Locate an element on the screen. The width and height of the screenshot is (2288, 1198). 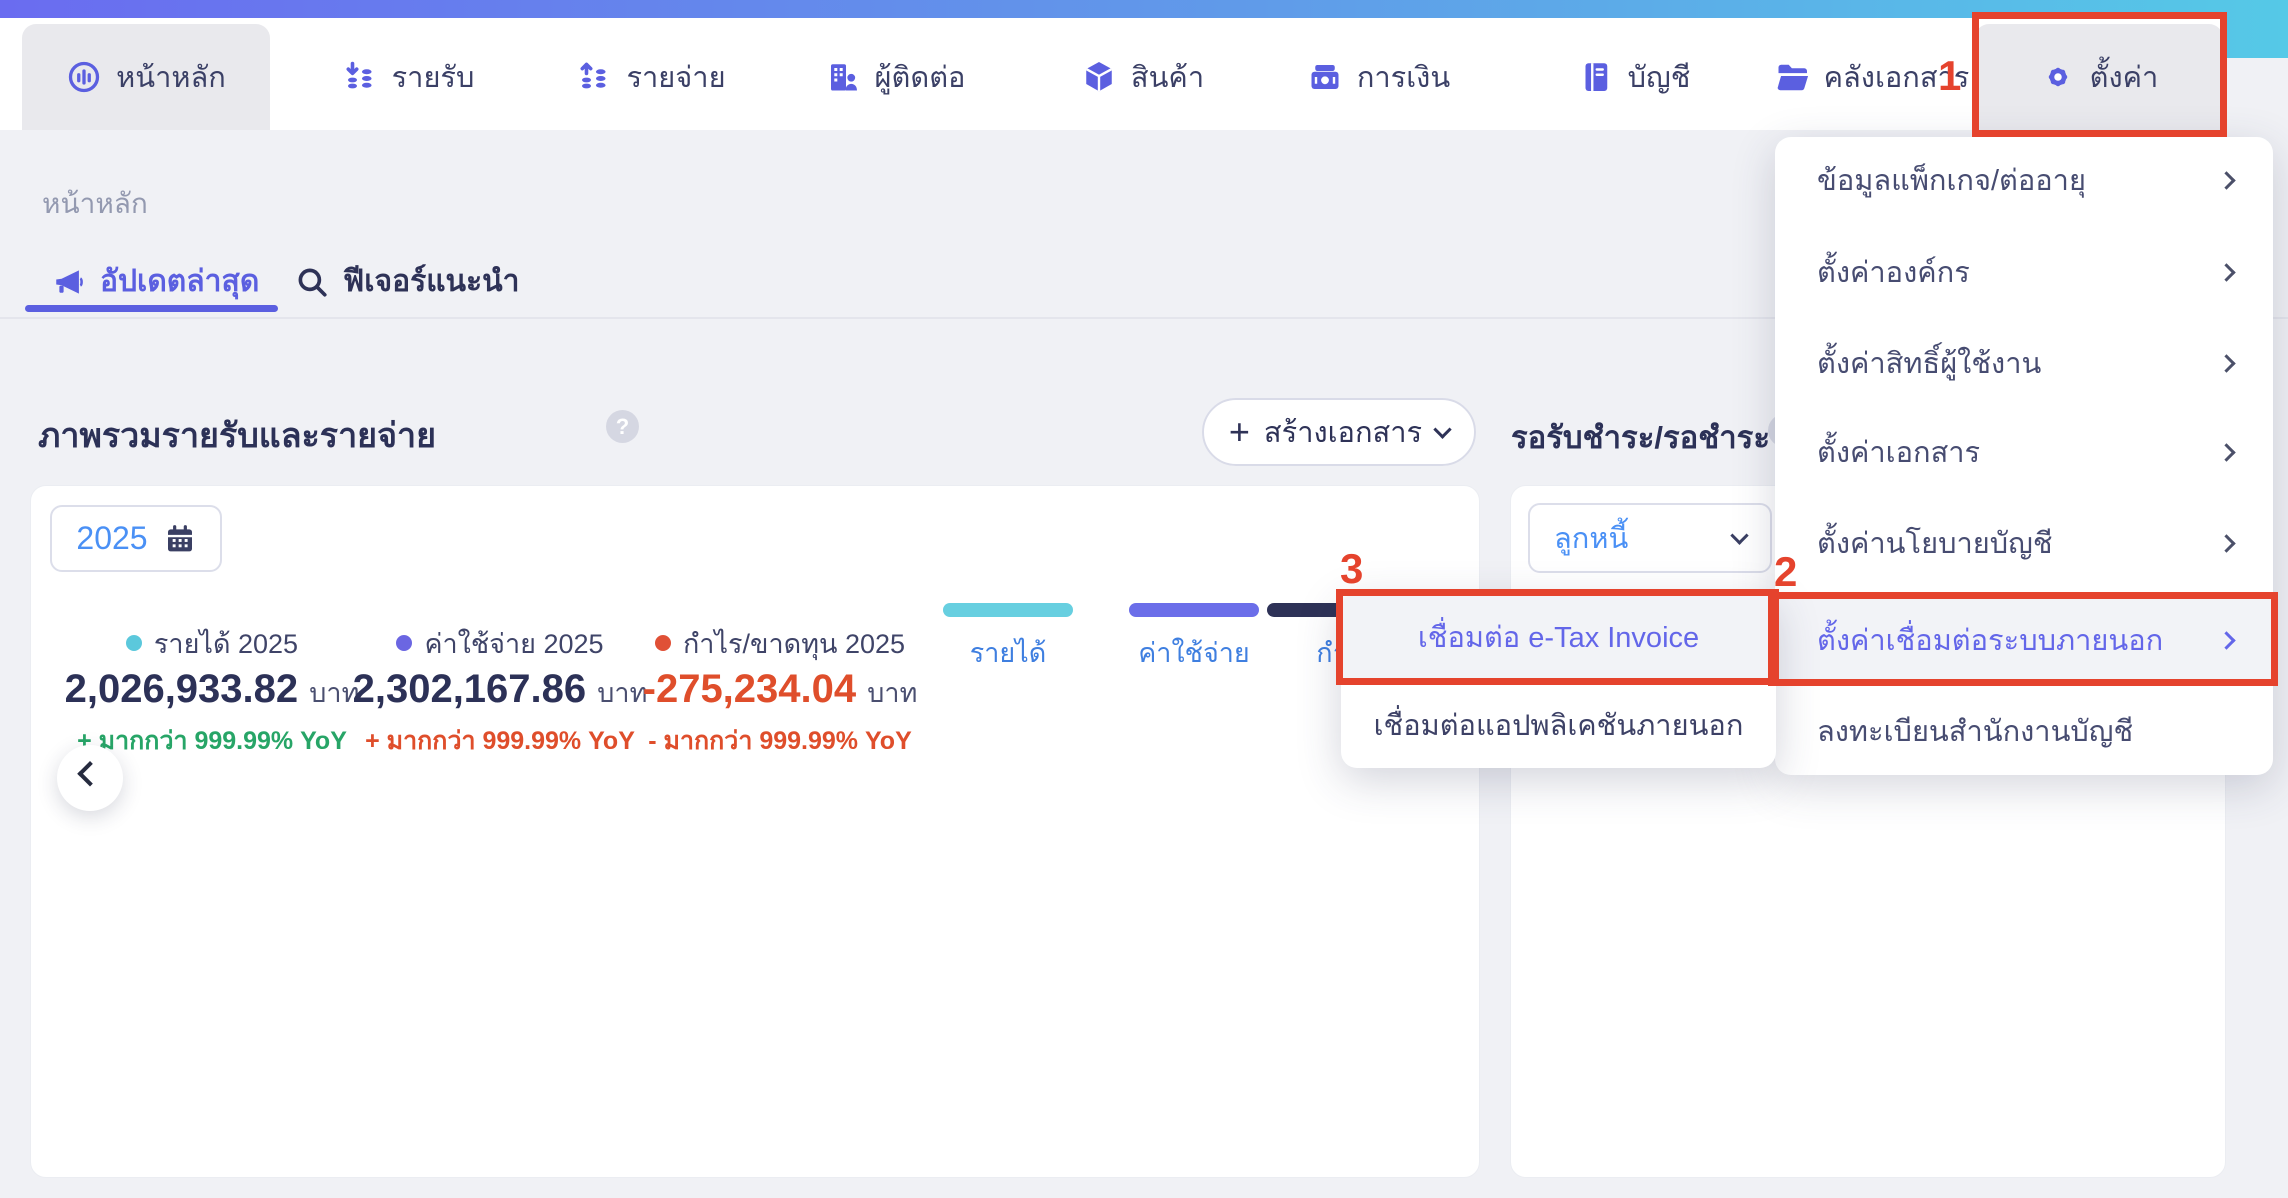
annotation-number-1: 1 is located at coordinates (1950, 75).